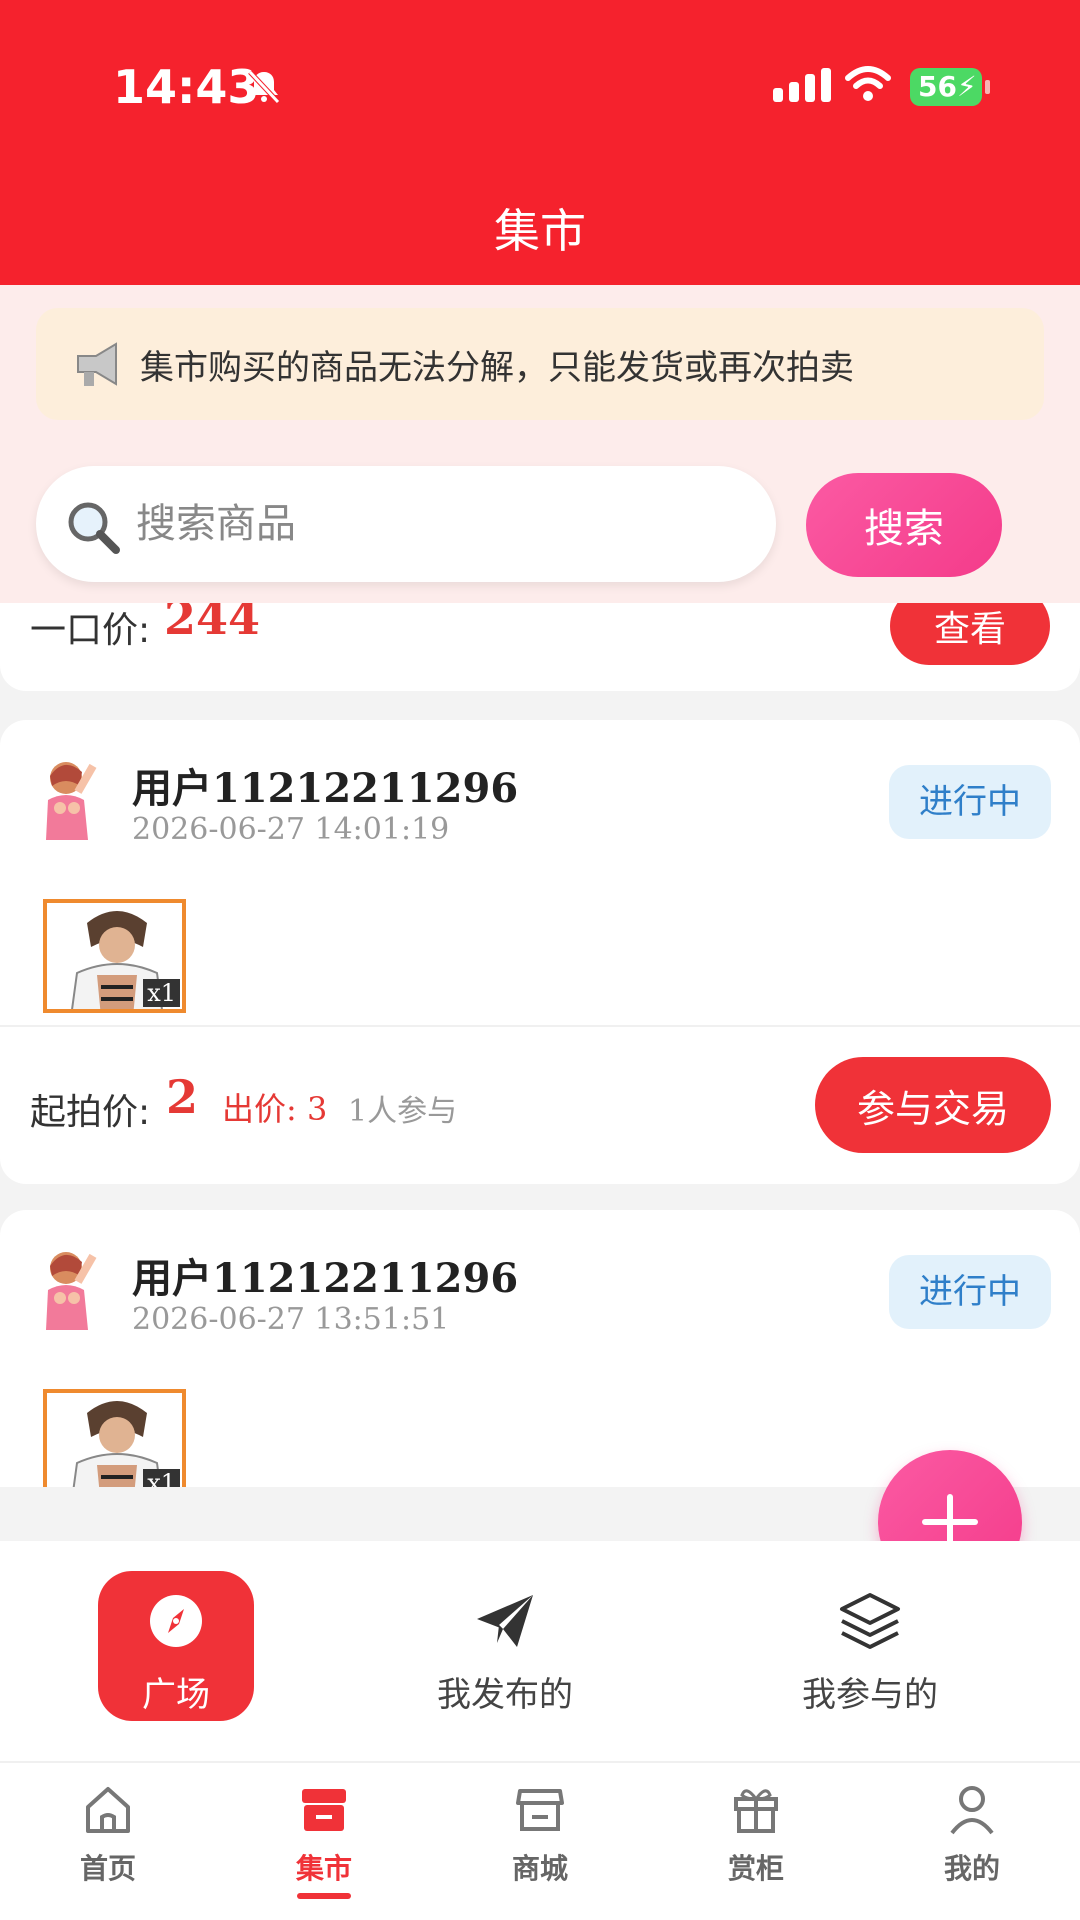  I want to click on status-time: 14:43, so click(186, 87).